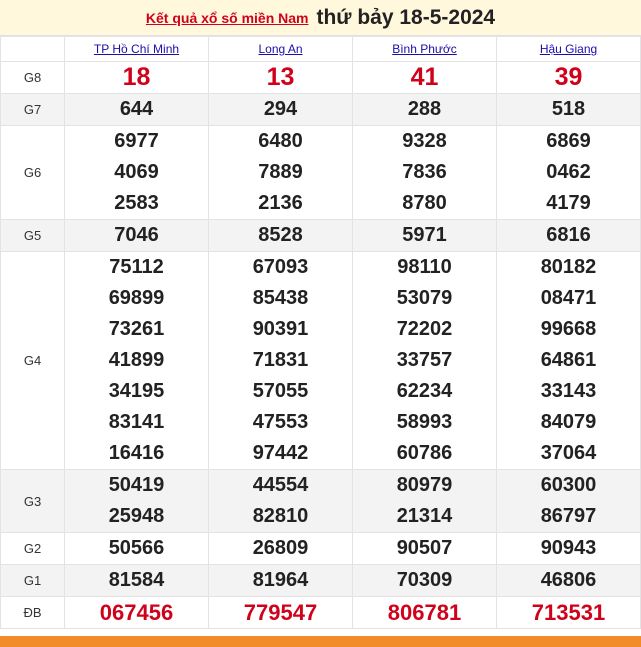  What do you see at coordinates (136, 203) in the screenshot?
I see `winning-number: 2583` at bounding box center [136, 203].